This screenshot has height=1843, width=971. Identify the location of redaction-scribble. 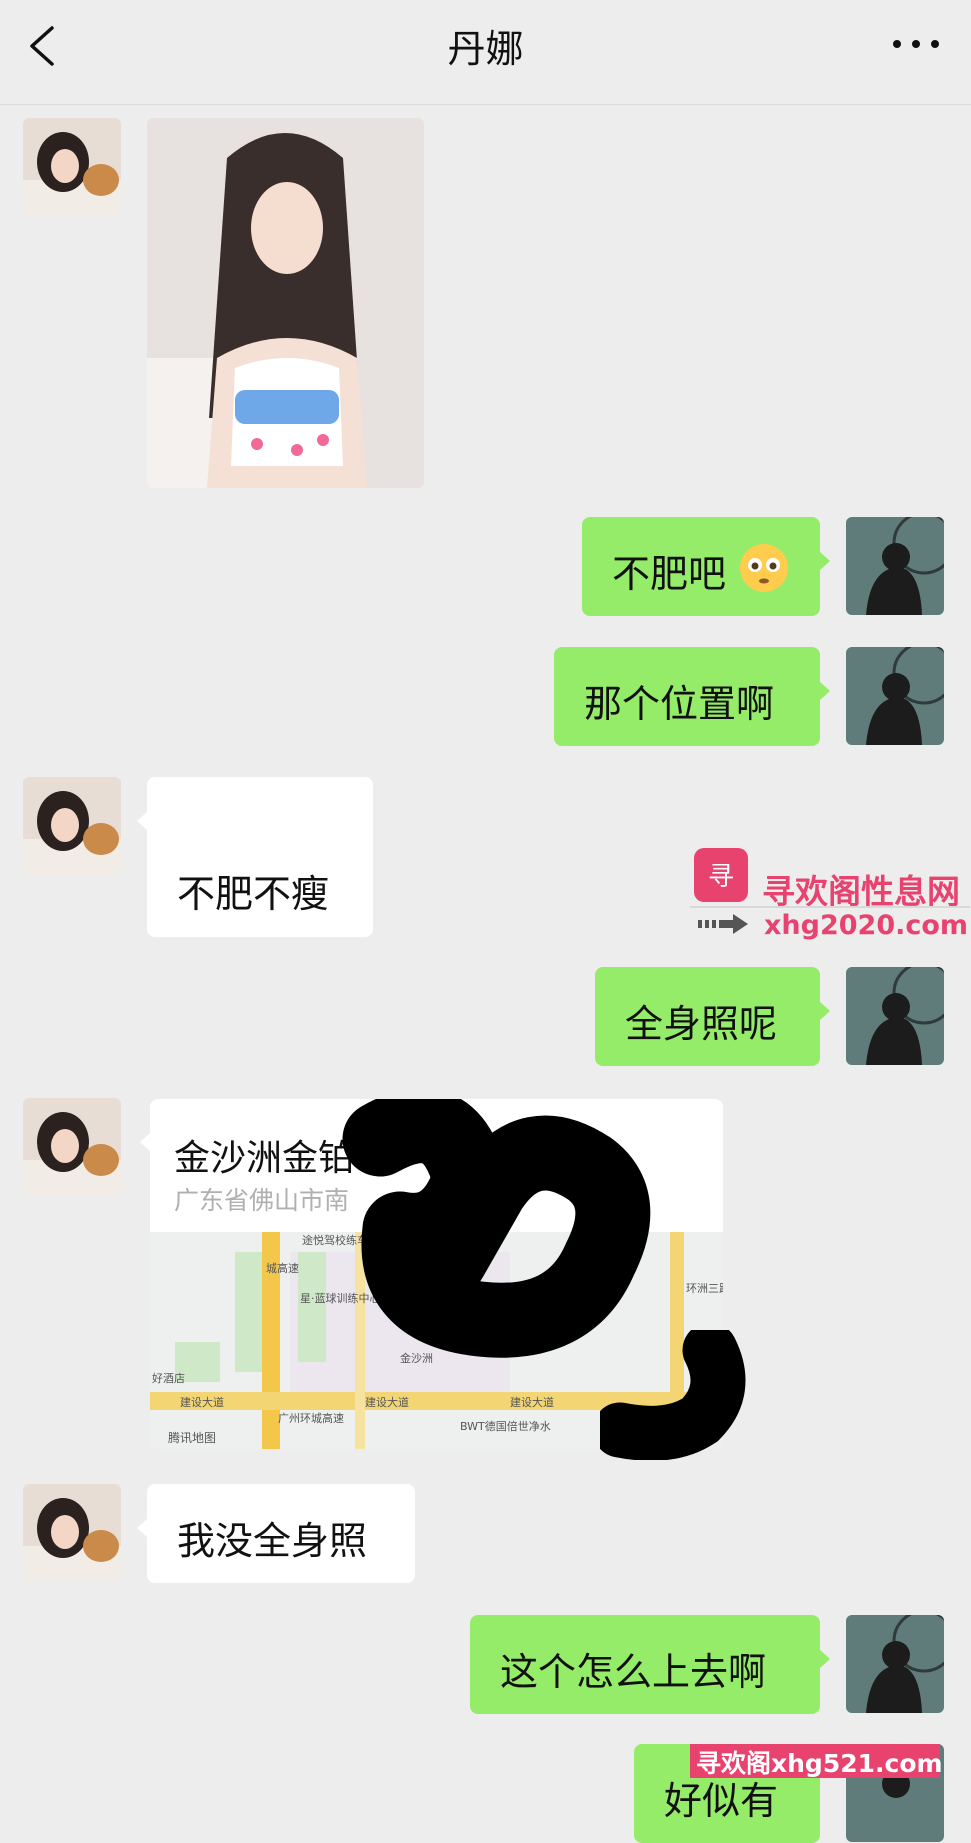
(673, 1395).